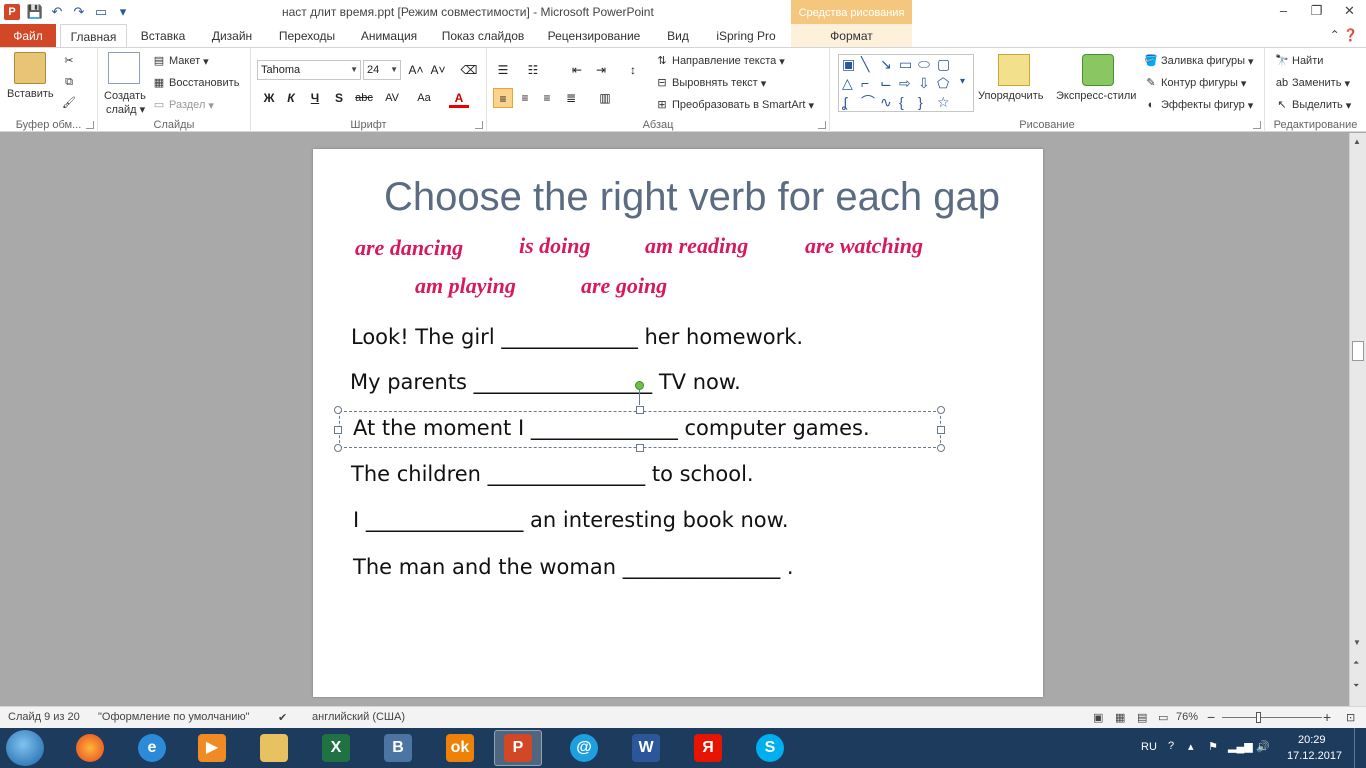 The image size is (1366, 768). What do you see at coordinates (460, 748) in the screenshot?
I see `taskbar-odnoklassniki: ok` at bounding box center [460, 748].